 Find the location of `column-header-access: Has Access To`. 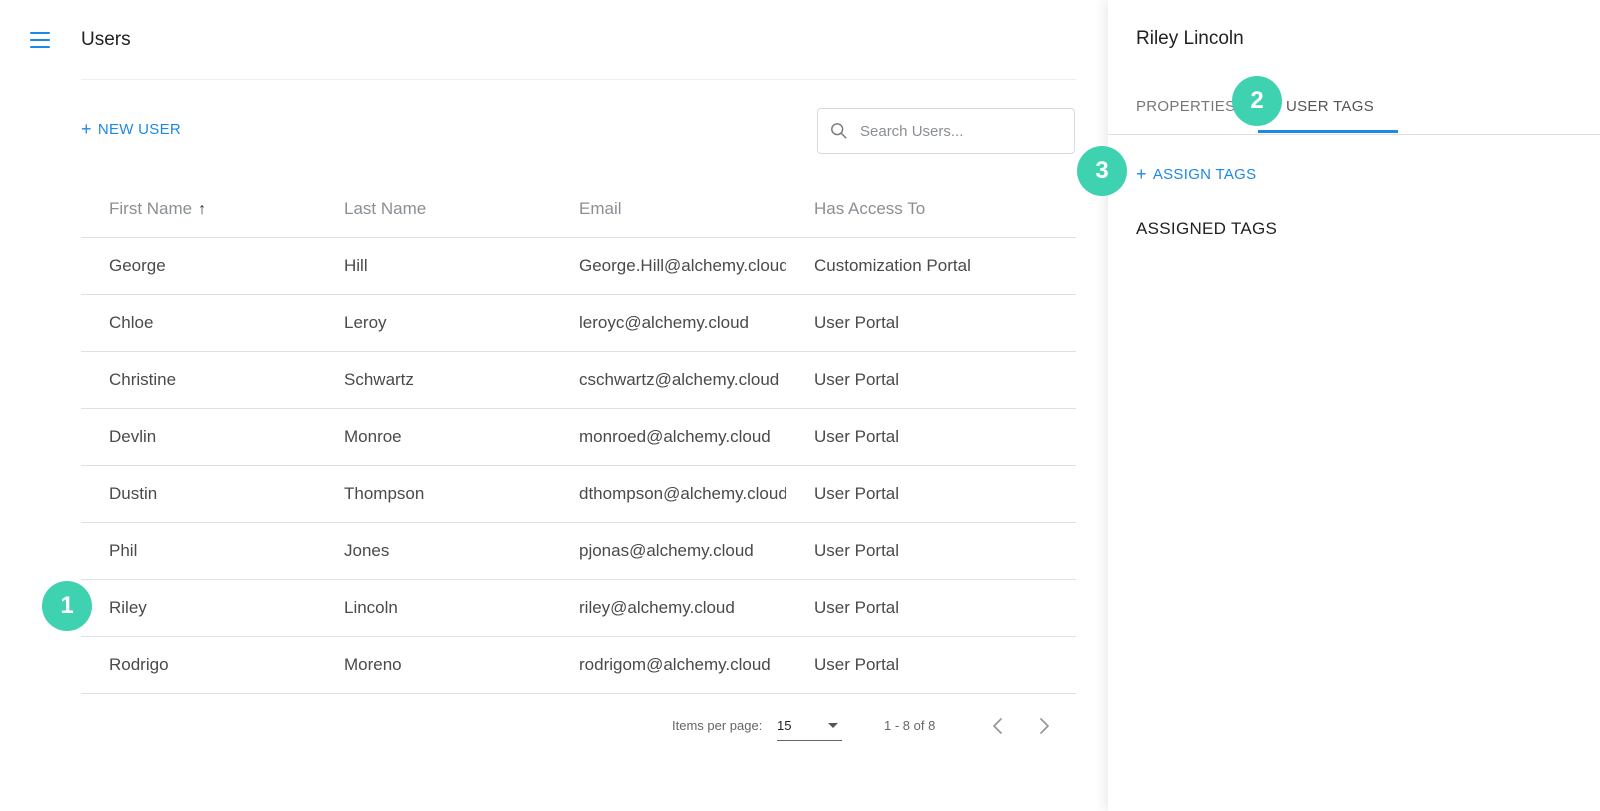

column-header-access: Has Access To is located at coordinates (931, 209).